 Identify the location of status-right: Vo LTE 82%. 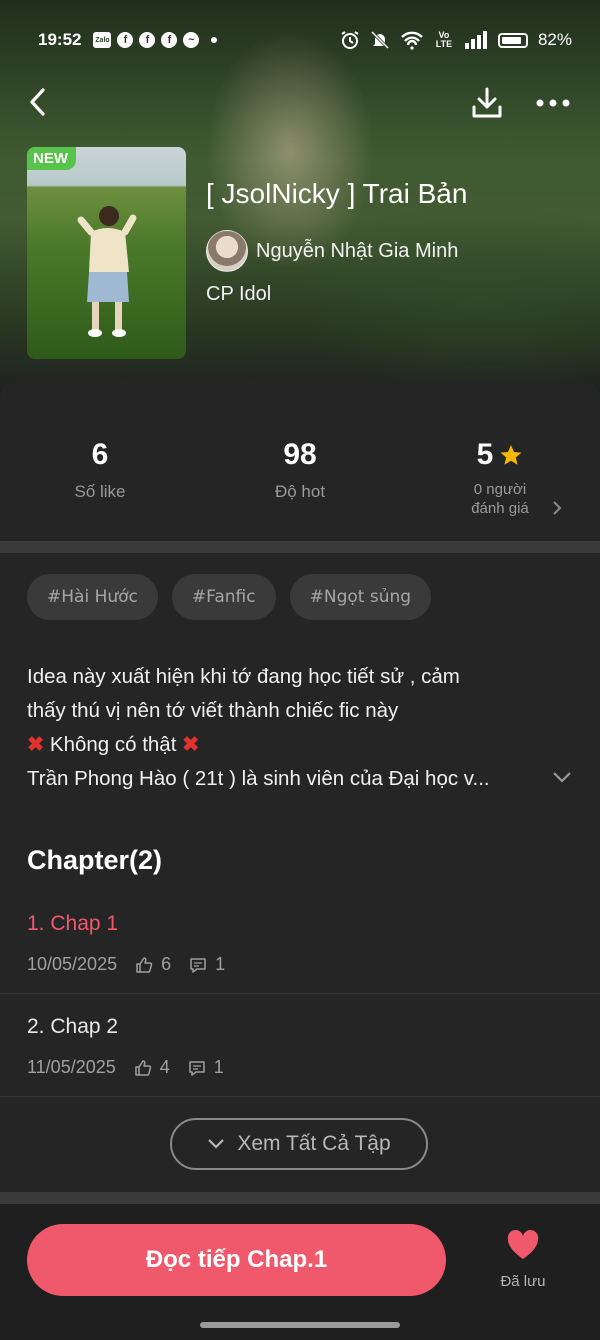
(456, 40).